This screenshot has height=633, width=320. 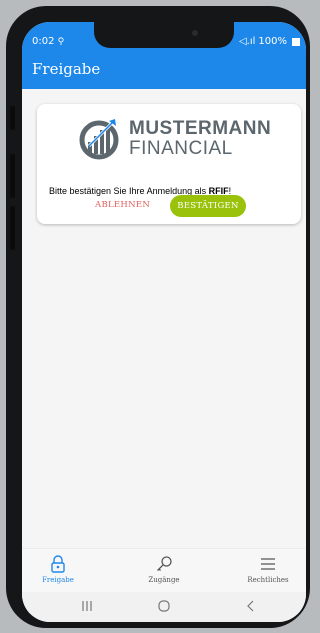 What do you see at coordinates (164, 563) in the screenshot?
I see `key-icon` at bounding box center [164, 563].